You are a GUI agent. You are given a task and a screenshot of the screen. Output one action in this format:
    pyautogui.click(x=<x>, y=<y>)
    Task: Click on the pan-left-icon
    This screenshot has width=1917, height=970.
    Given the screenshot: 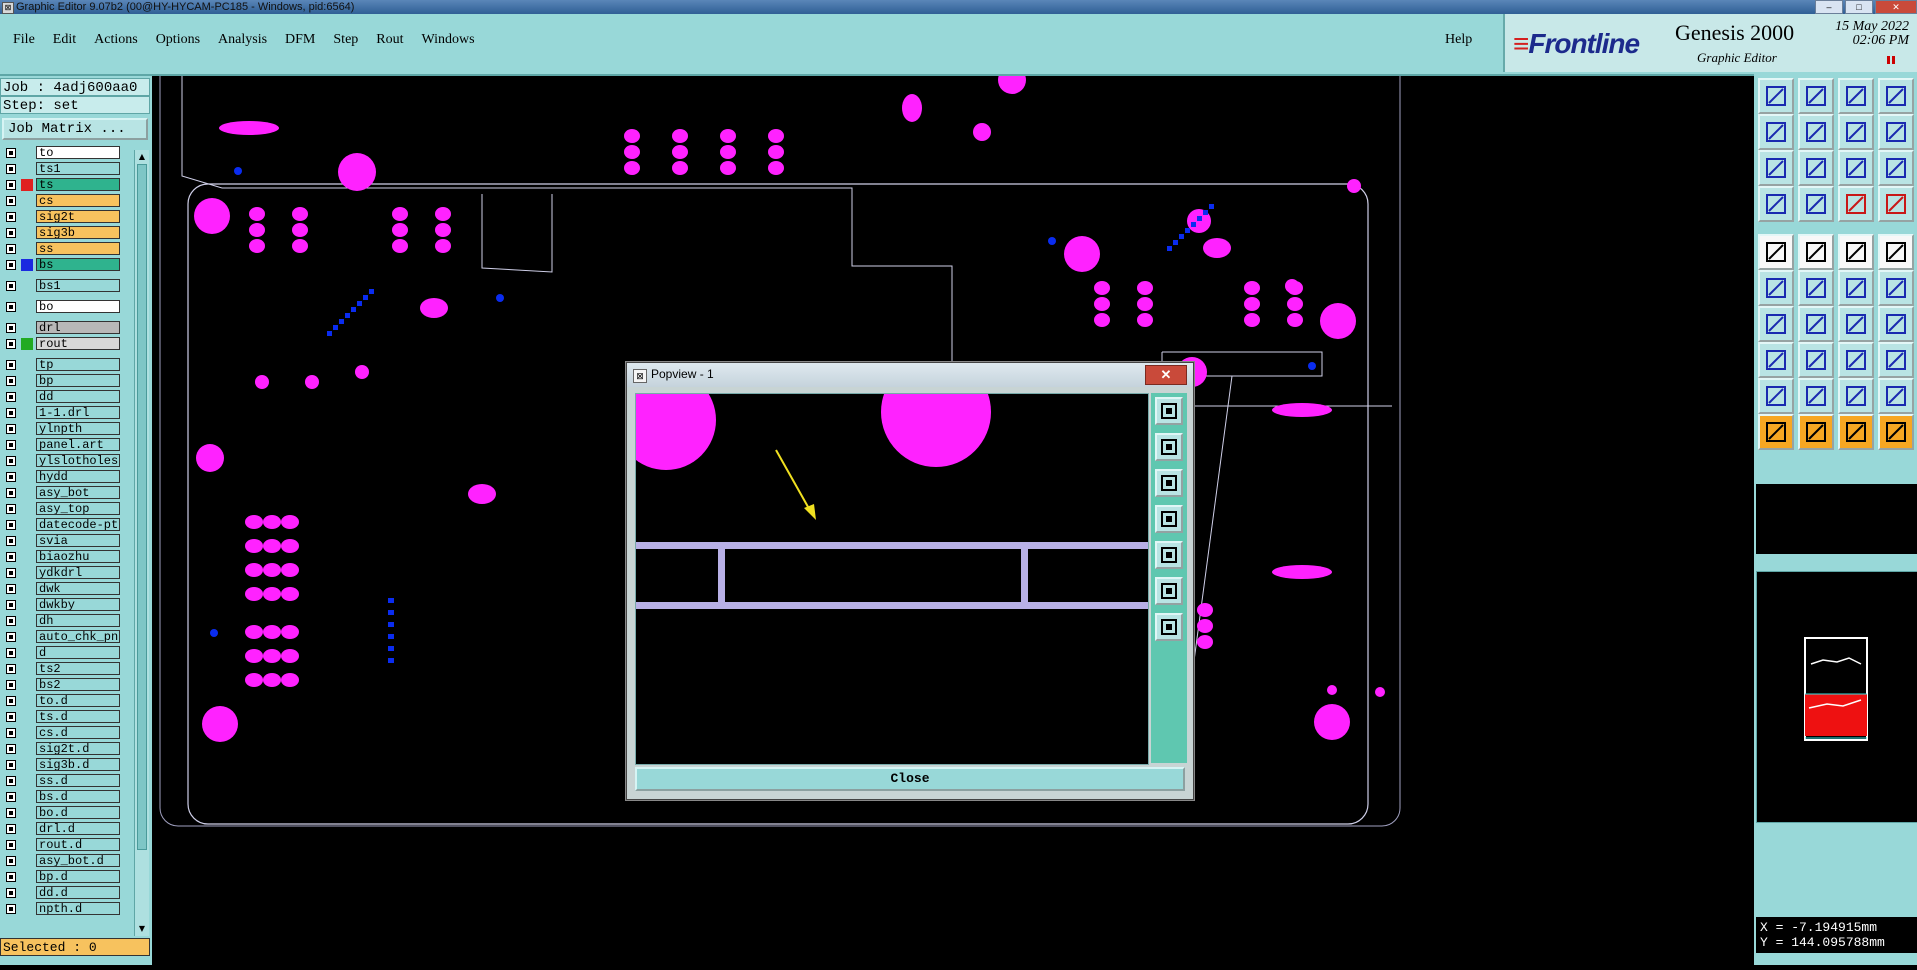 What is the action you would take?
    pyautogui.click(x=1169, y=519)
    